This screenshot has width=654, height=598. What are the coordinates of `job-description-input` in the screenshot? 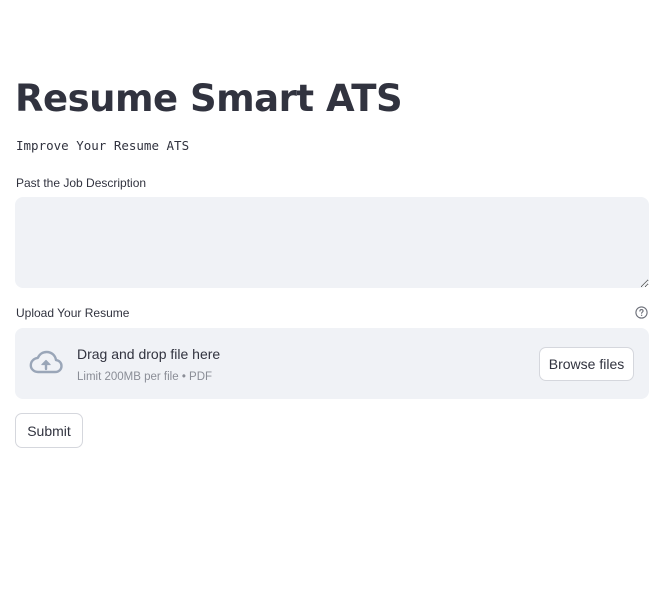 It's located at (332, 242).